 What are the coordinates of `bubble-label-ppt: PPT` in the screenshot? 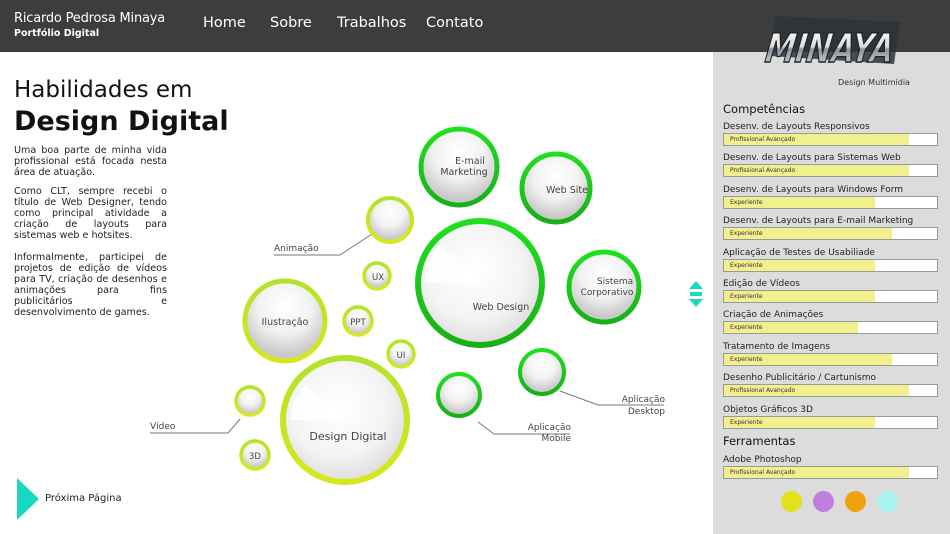 It's located at (358, 323).